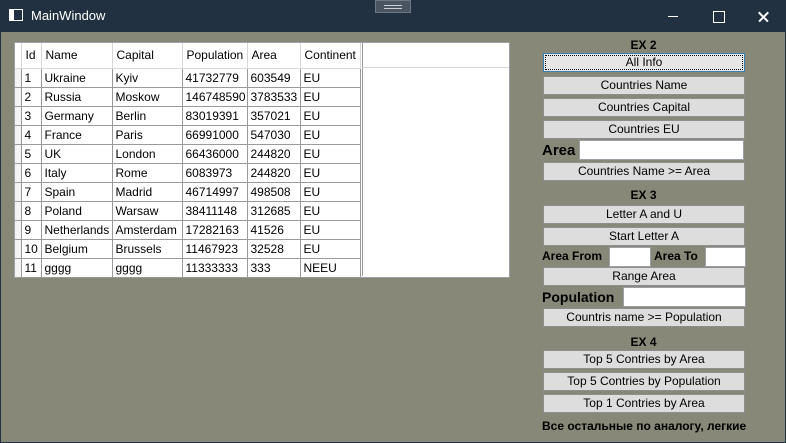 This screenshot has width=786, height=443. I want to click on cell-name: Spain, so click(77, 192).